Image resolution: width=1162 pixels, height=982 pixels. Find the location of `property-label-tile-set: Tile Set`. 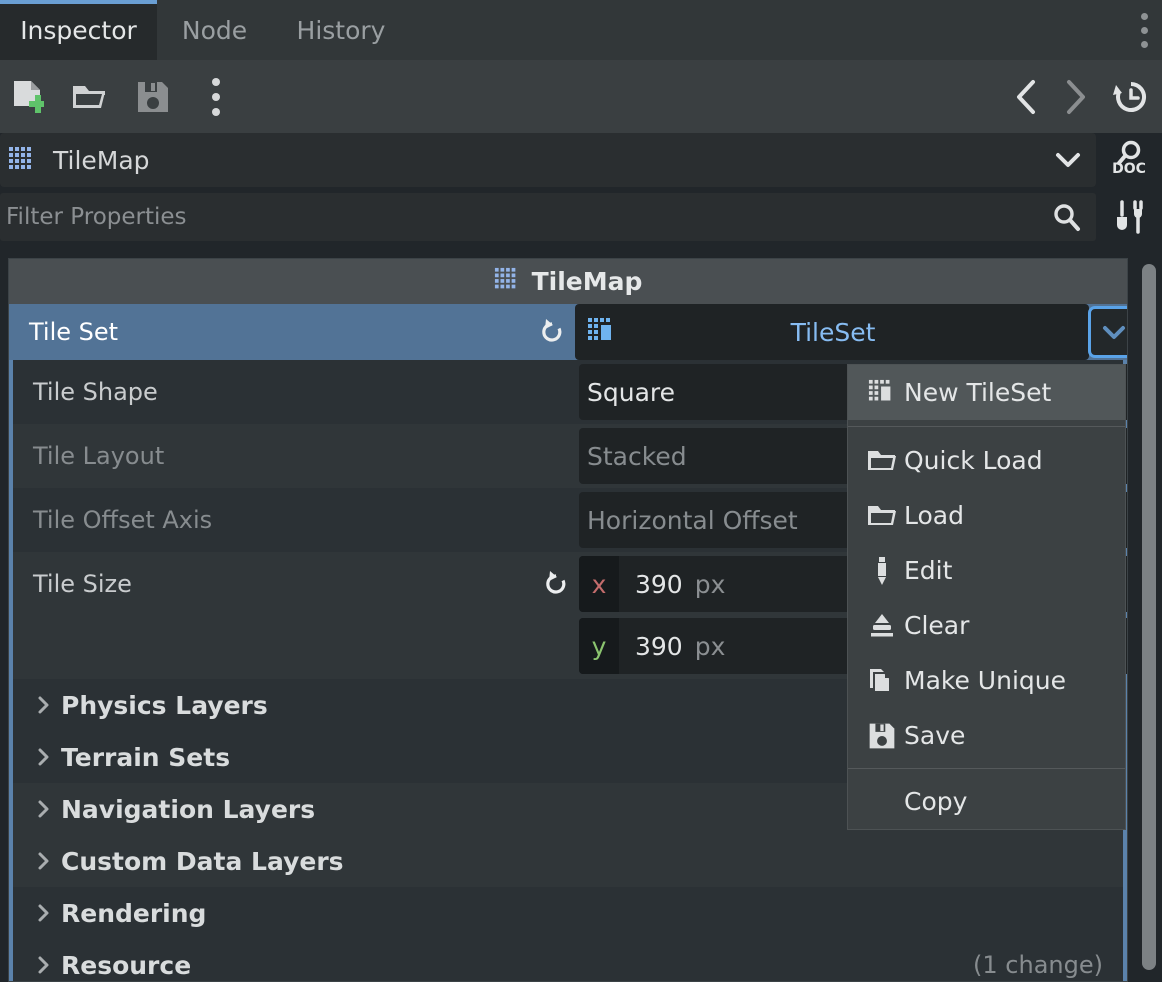

property-label-tile-set: Tile Set is located at coordinates (74, 332).